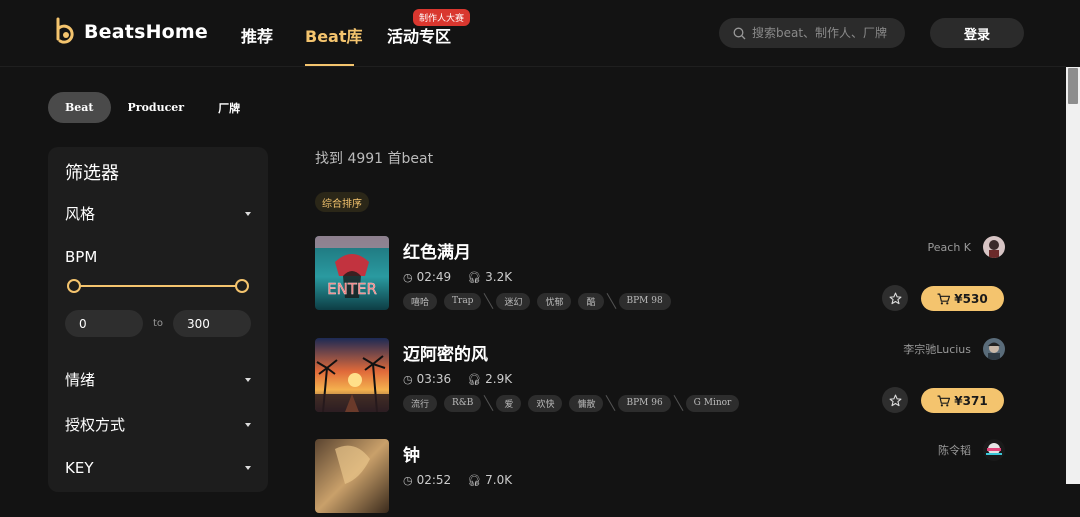  I want to click on scrollbar-thumb, so click(1073, 86).